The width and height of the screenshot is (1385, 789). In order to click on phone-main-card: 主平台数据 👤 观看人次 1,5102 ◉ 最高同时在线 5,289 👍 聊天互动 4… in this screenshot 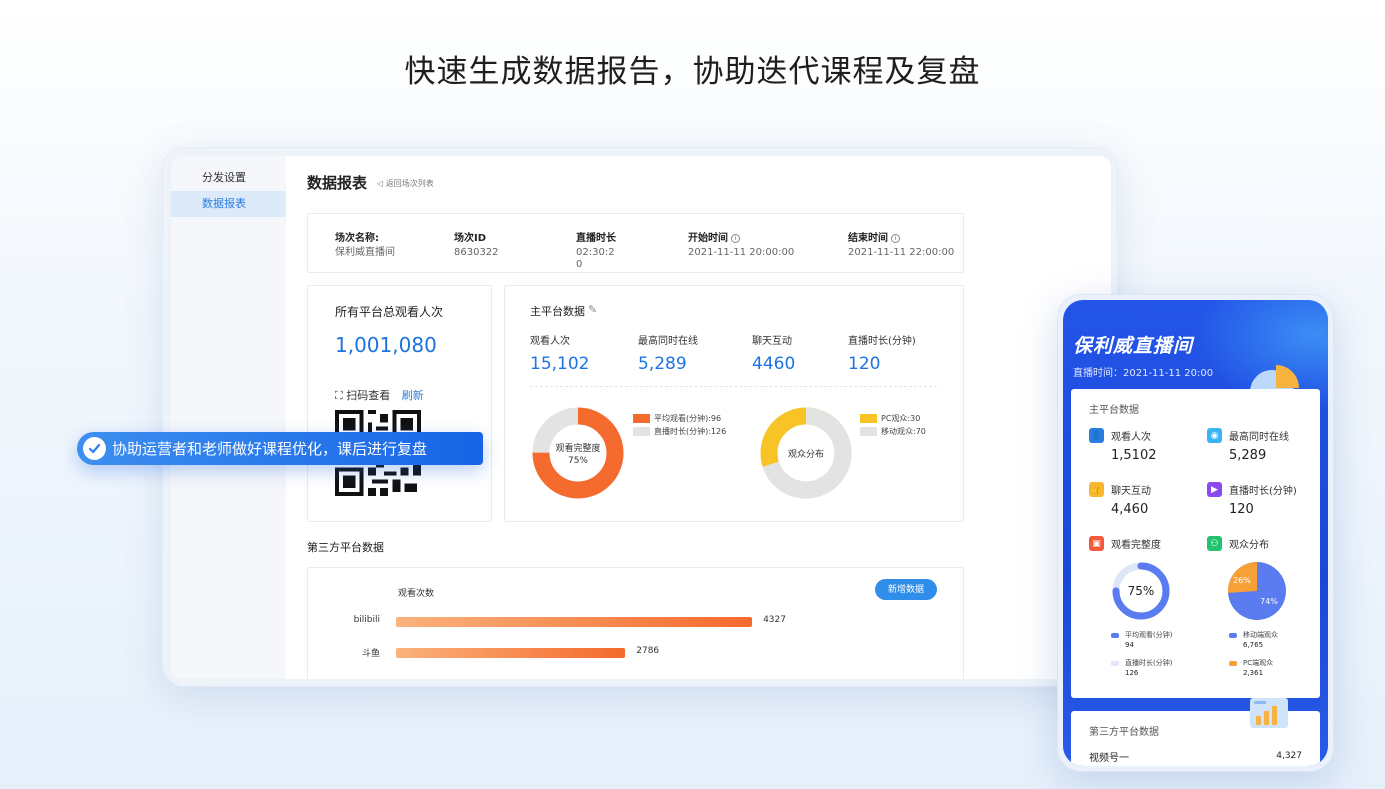, I will do `click(1195, 543)`.